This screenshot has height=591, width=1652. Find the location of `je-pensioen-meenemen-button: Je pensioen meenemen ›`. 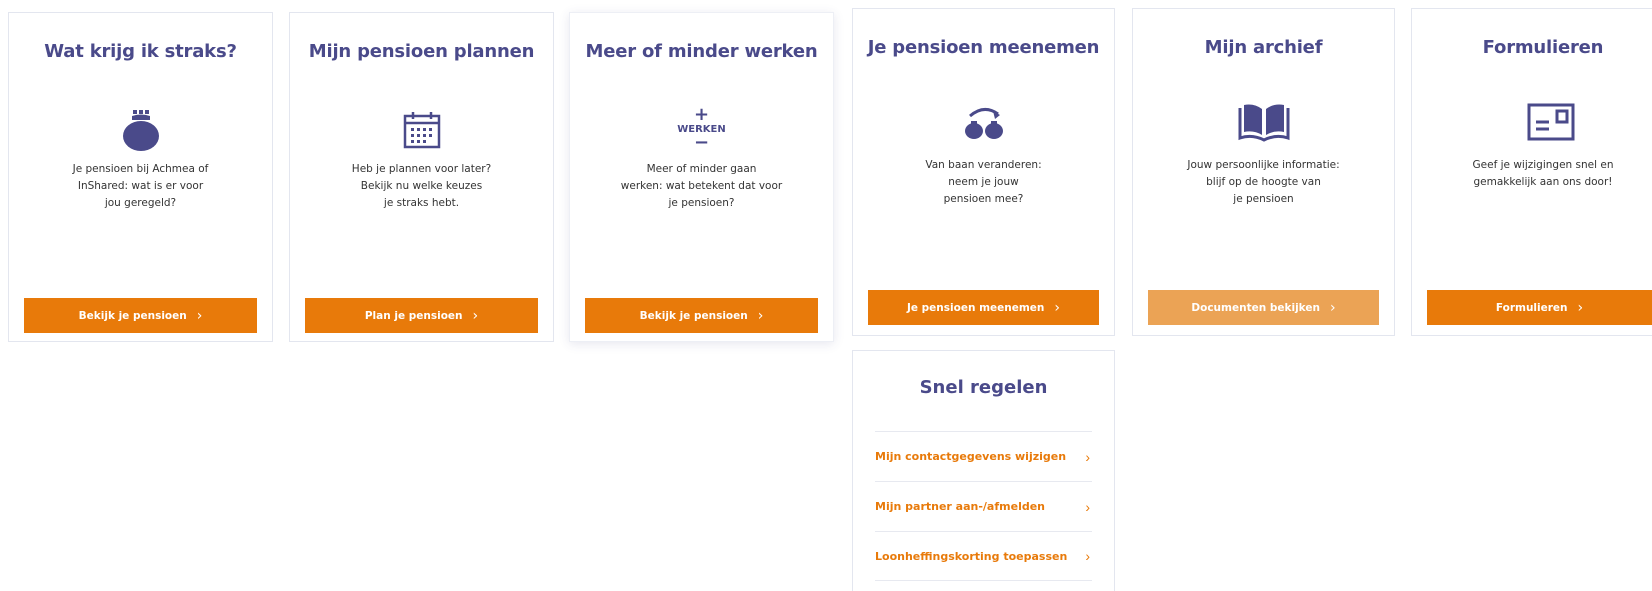

je-pensioen-meenemen-button: Je pensioen meenemen › is located at coordinates (983, 307).